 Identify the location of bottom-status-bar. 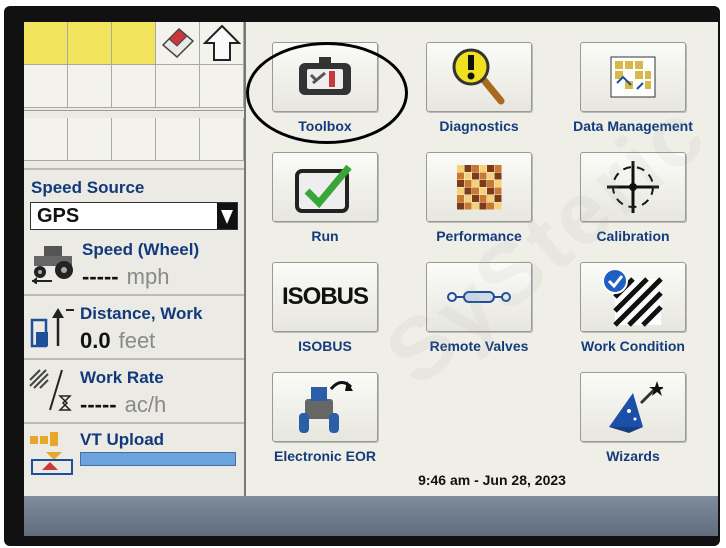
(371, 516).